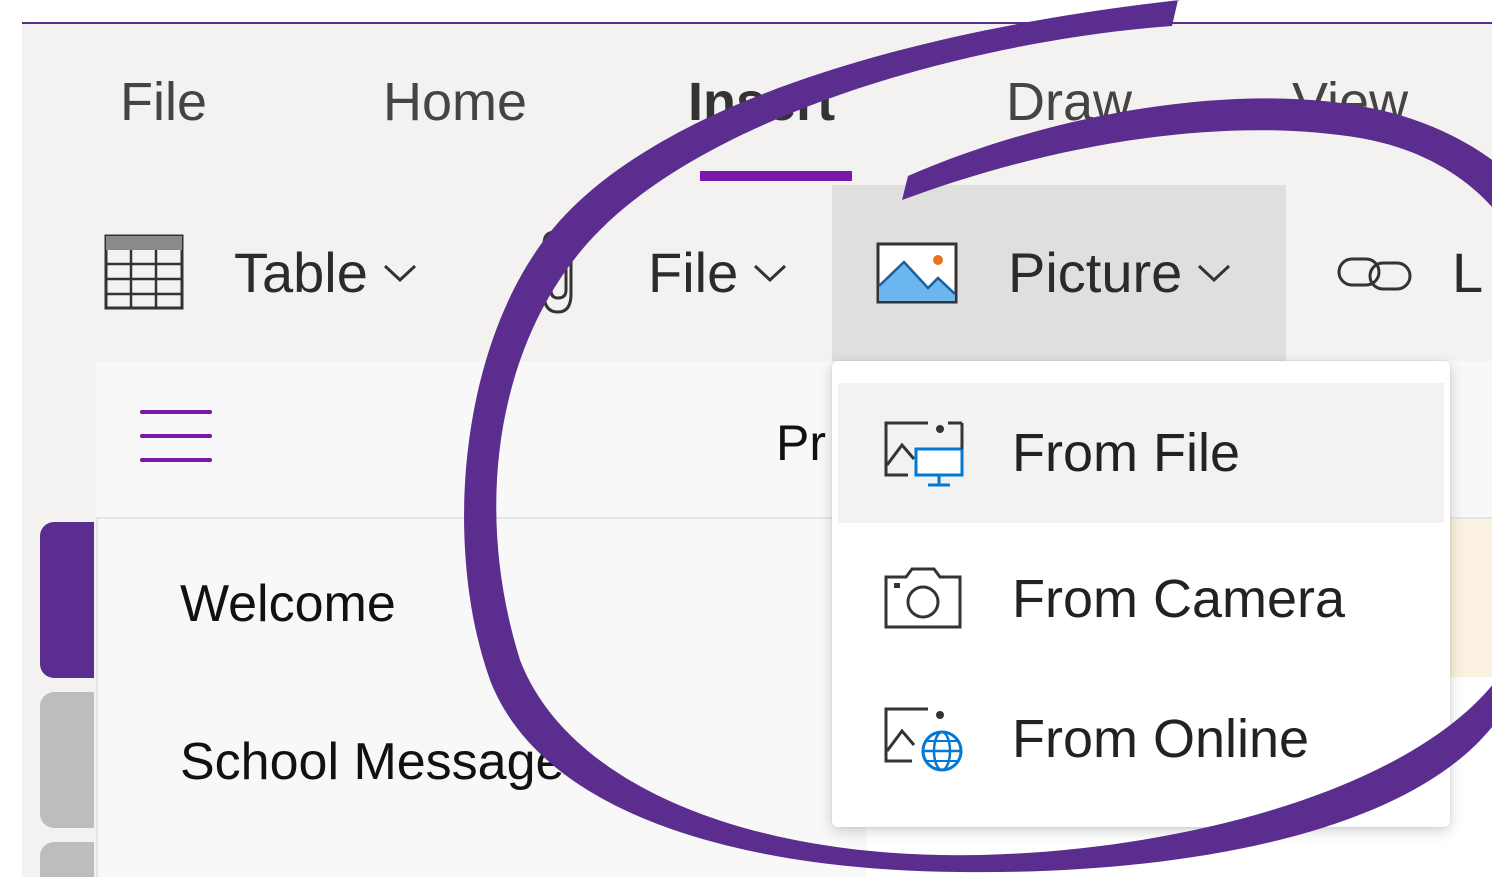 The height and width of the screenshot is (877, 1492). Describe the element at coordinates (1350, 102) in the screenshot. I see `tab-view: View` at that location.